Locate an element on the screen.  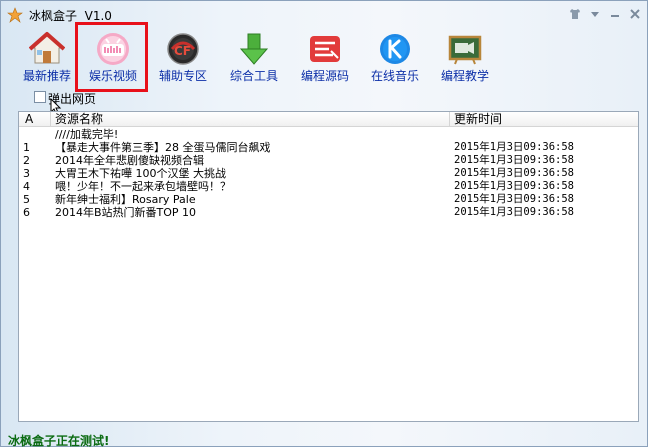
list-item: 6 2014年B站热门新番TOP 10 2015年1月3日09:36:58 is located at coordinates (328, 212).